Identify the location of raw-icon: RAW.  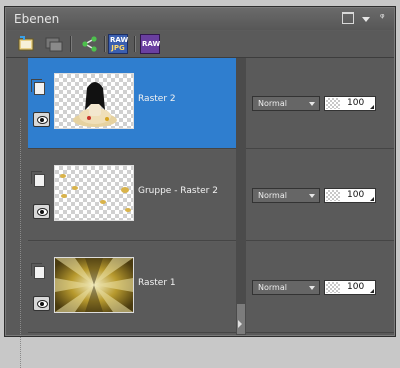
(150, 44).